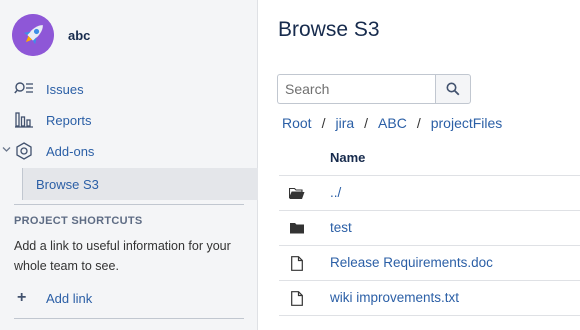 The image size is (580, 330). I want to click on shortcuts-title: PROJECT SHORTCUTS, so click(78, 221).